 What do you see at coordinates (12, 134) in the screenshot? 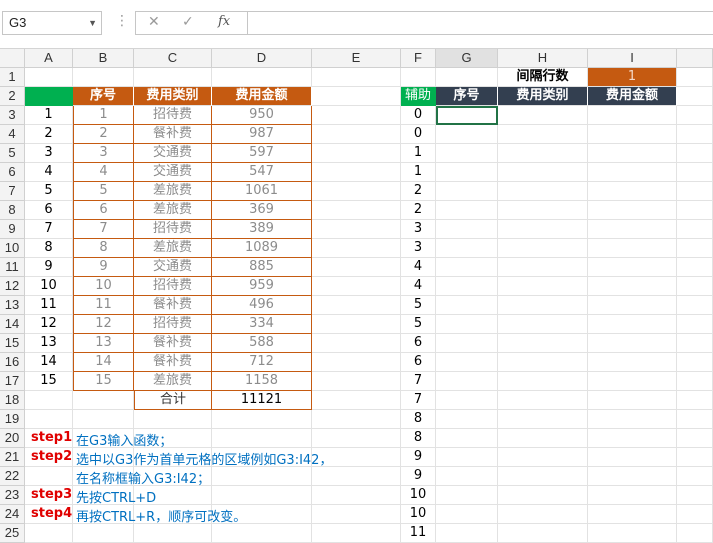
I see `row-header-4: 4` at bounding box center [12, 134].